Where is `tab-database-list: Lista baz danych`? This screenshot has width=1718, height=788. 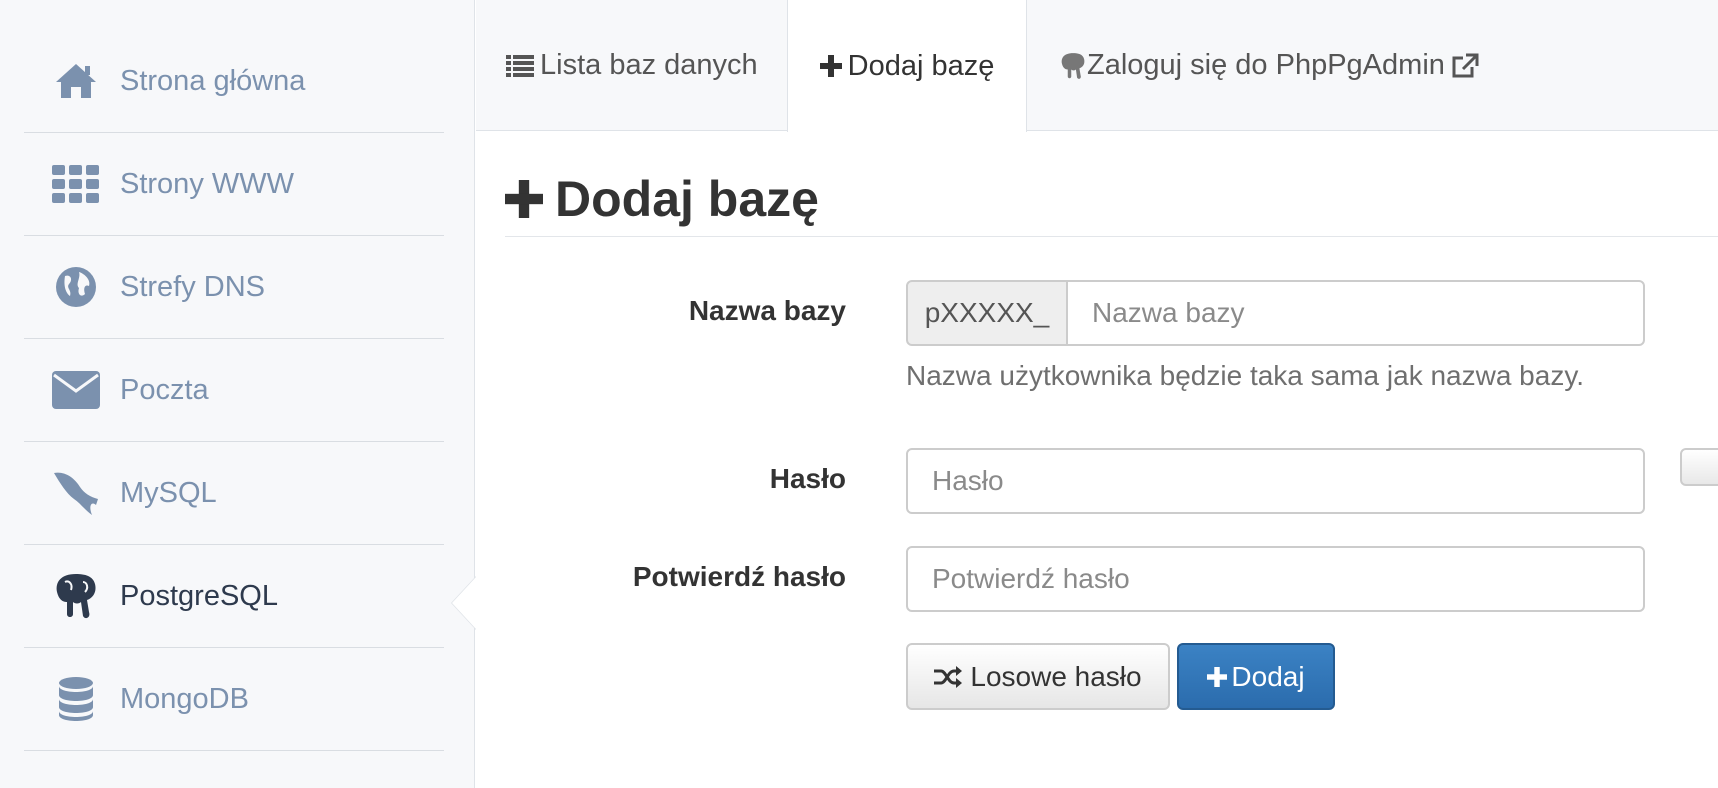
tab-database-list: Lista baz danych is located at coordinates (632, 65).